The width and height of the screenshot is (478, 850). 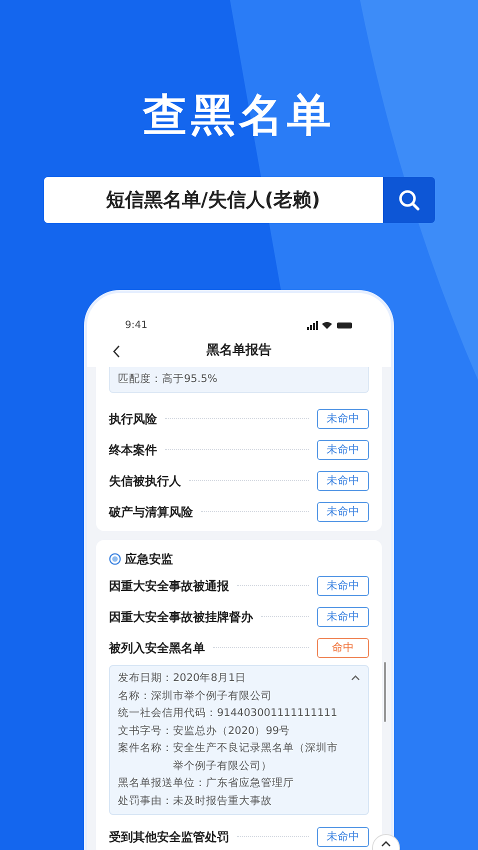 I want to click on item-label: 因重大安全事故被通报, so click(x=169, y=586).